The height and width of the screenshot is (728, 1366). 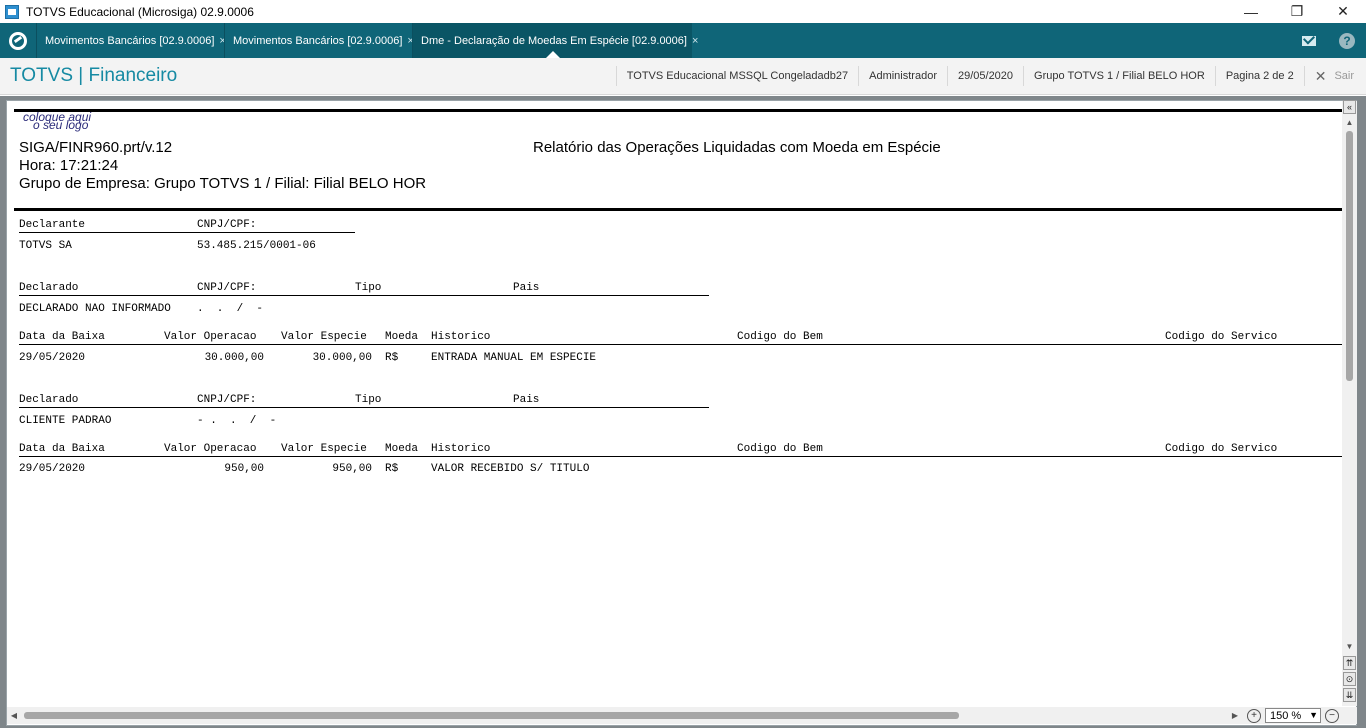 I want to click on zoom-value: 150 %, so click(x=1286, y=715).